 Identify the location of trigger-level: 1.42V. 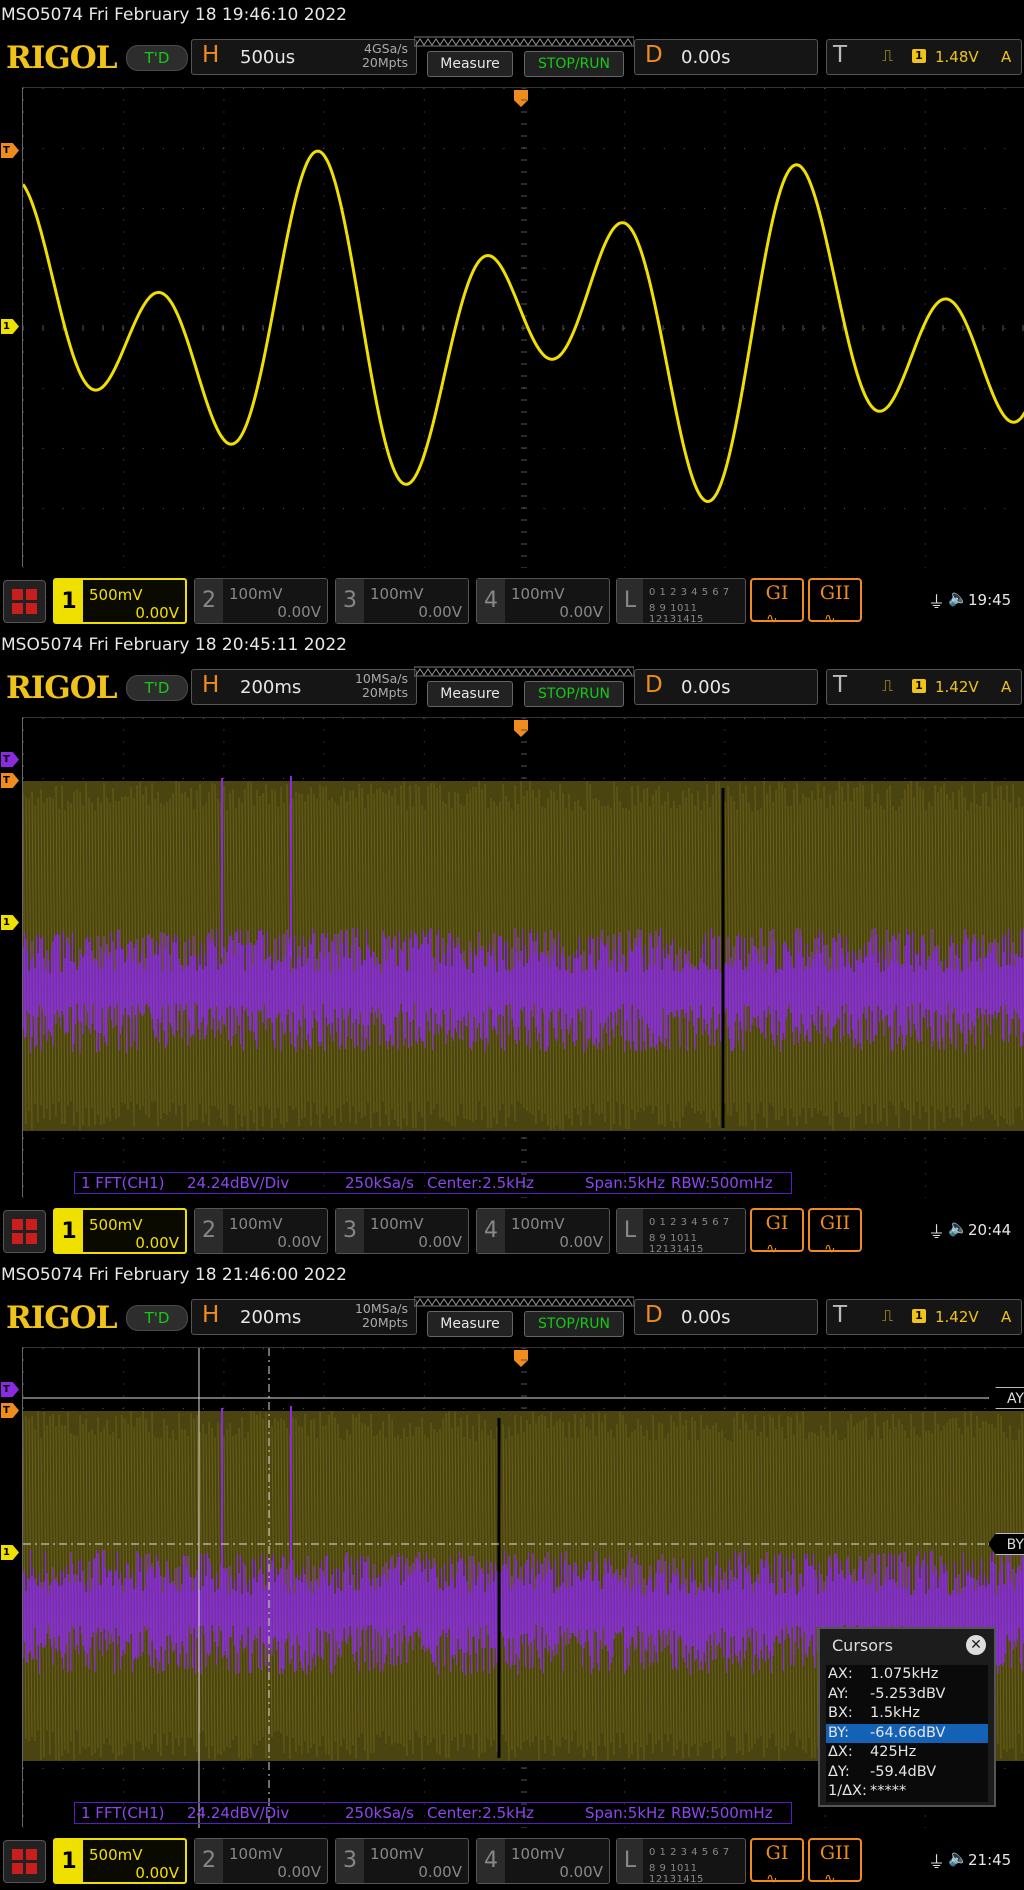
(957, 687).